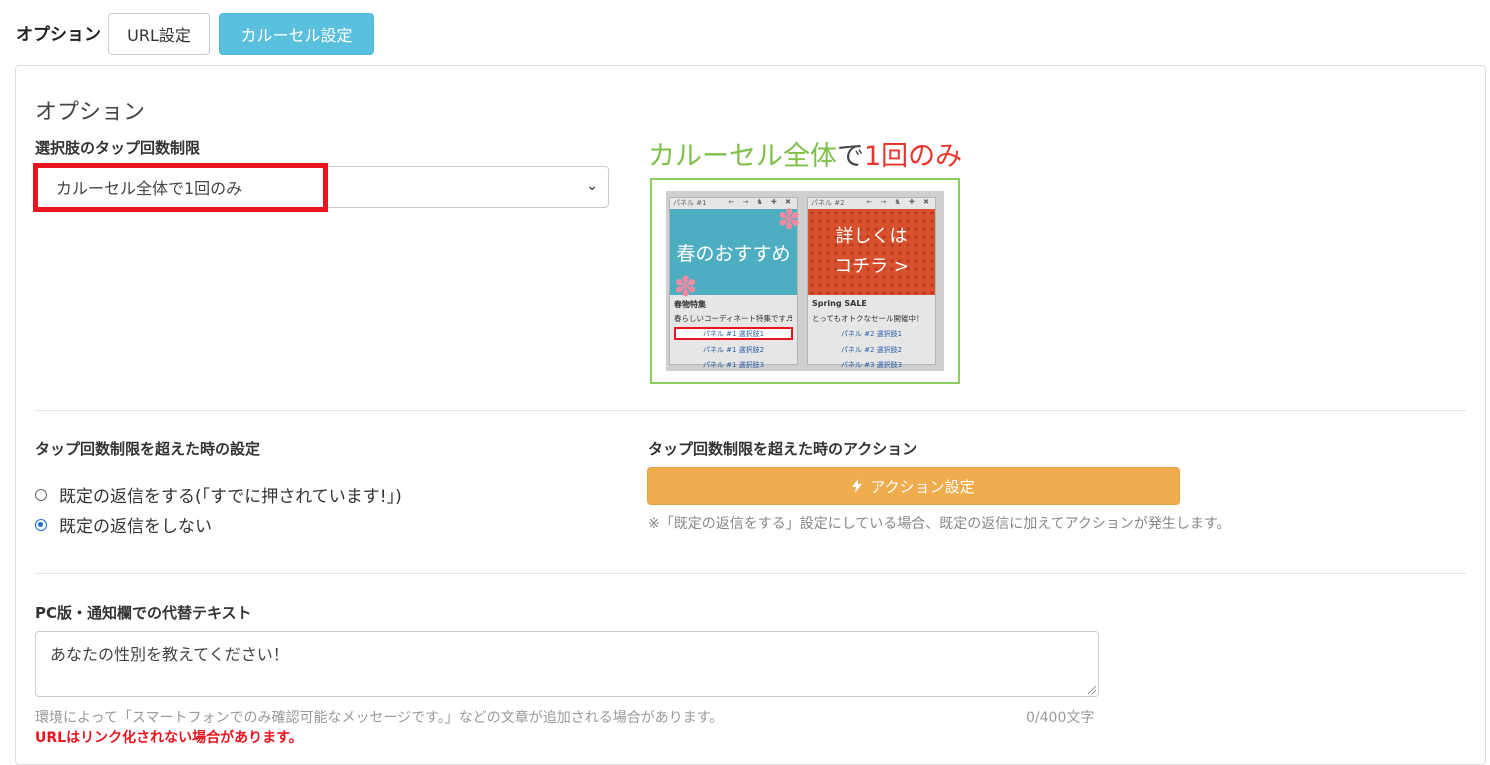  Describe the element at coordinates (567, 664) in the screenshot. I see `alt-text-textarea: あなたの性別を教えてください！` at that location.